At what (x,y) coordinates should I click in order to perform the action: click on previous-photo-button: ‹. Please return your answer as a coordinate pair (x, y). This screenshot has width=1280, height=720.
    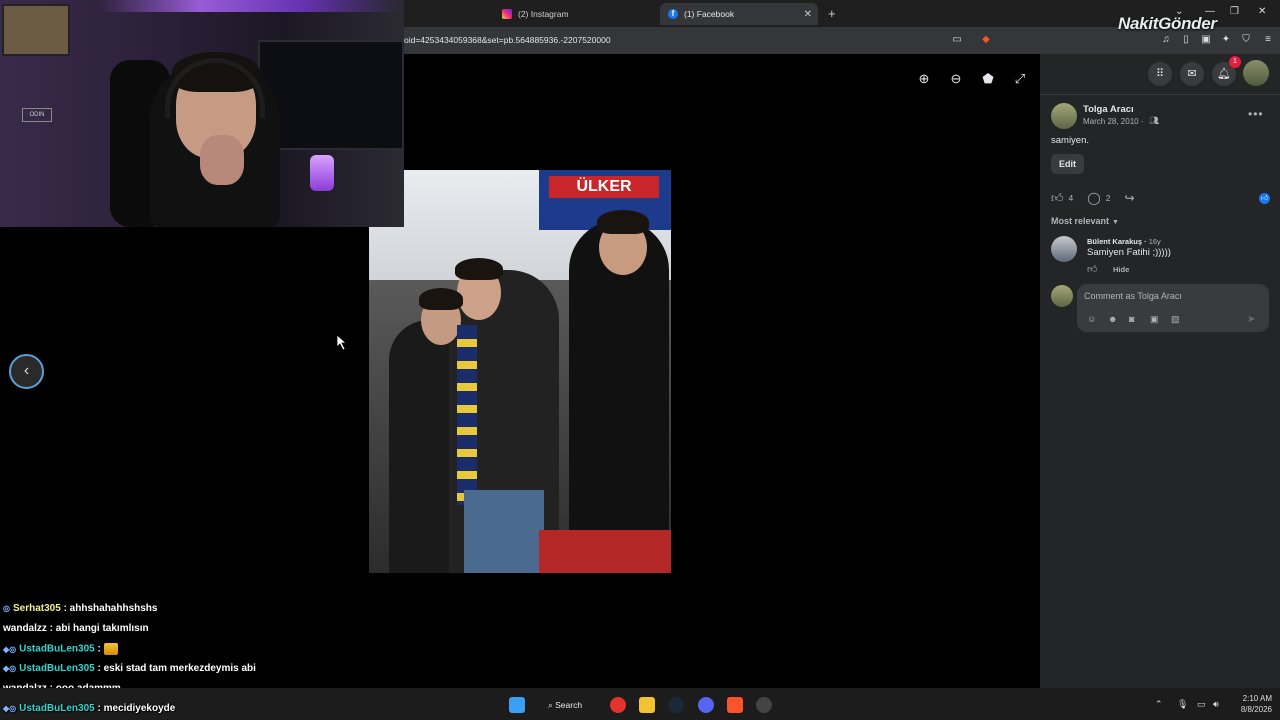
    Looking at the image, I should click on (26, 371).